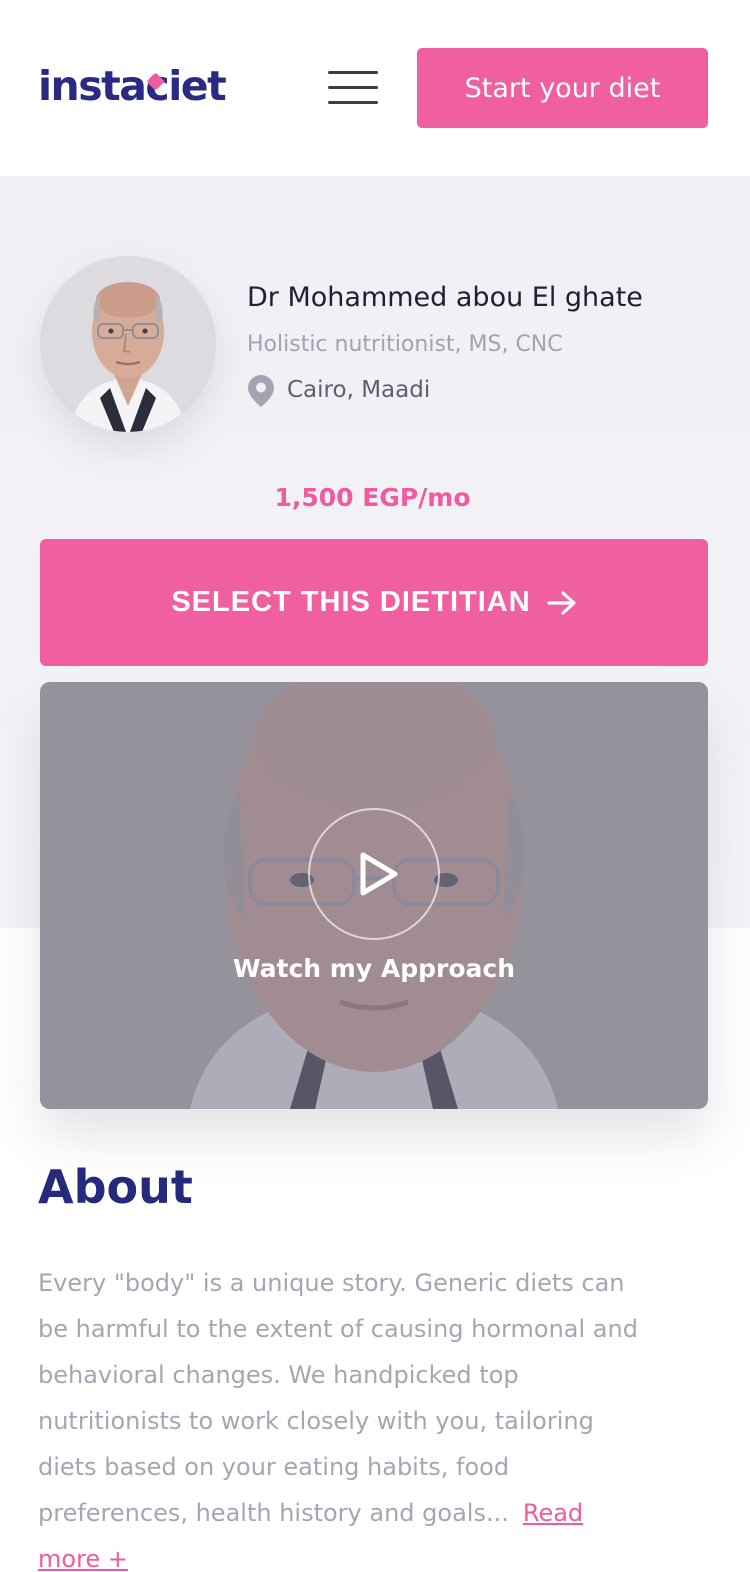  What do you see at coordinates (351, 602) in the screenshot?
I see `select-dietitian-label: SELECT THIS DIETITIAN` at bounding box center [351, 602].